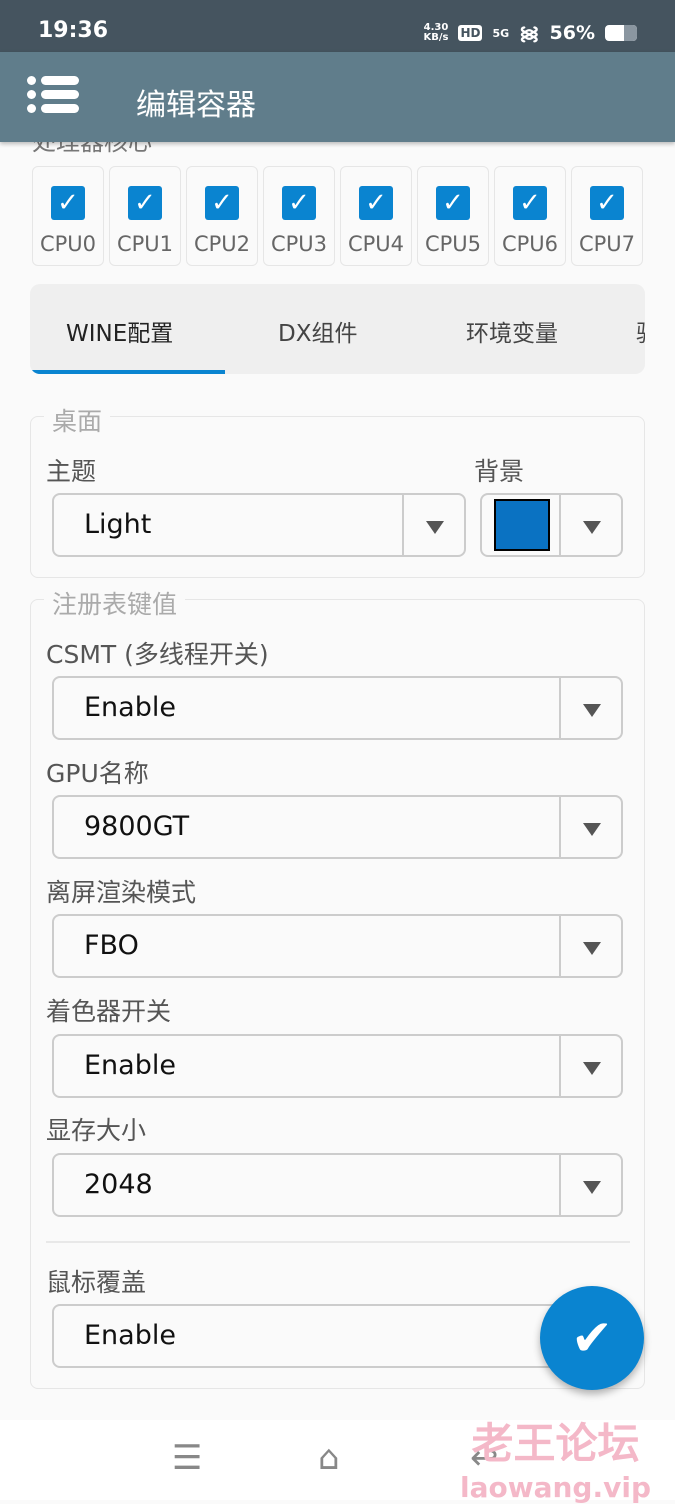  I want to click on page-title: 编辑容器, so click(196, 105).